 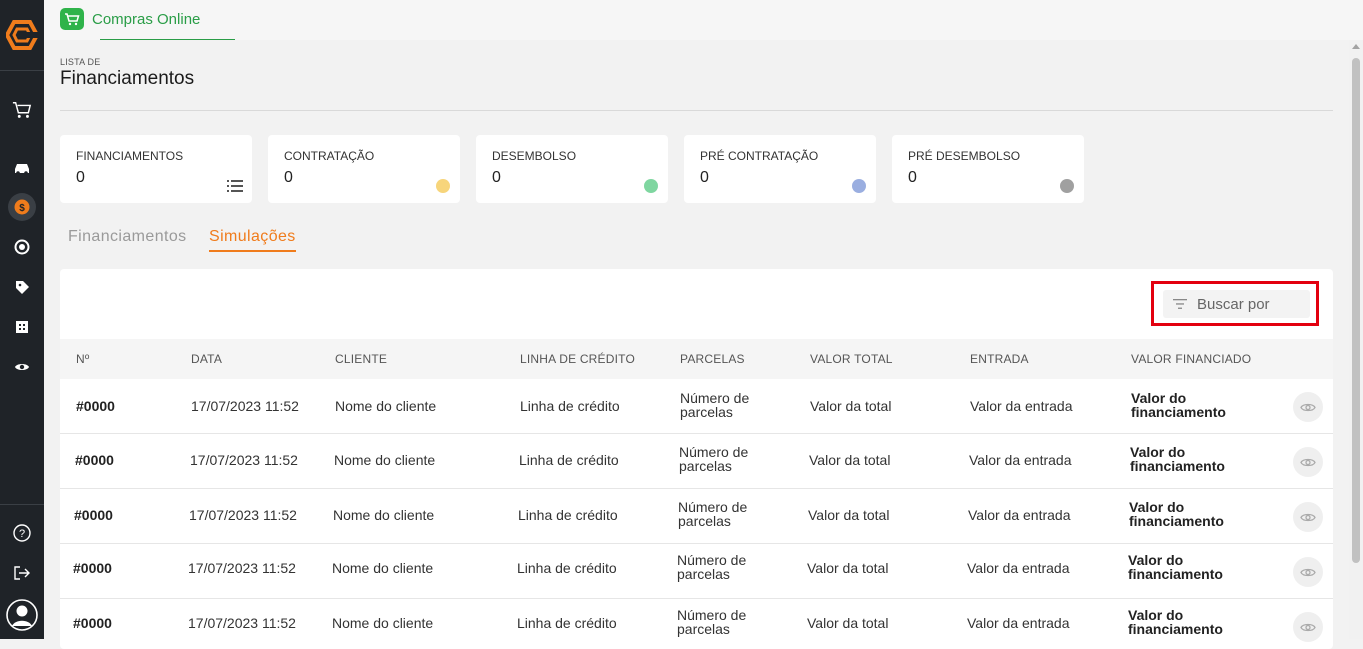 What do you see at coordinates (252, 240) in the screenshot?
I see `tab-simulacoes: Simulações` at bounding box center [252, 240].